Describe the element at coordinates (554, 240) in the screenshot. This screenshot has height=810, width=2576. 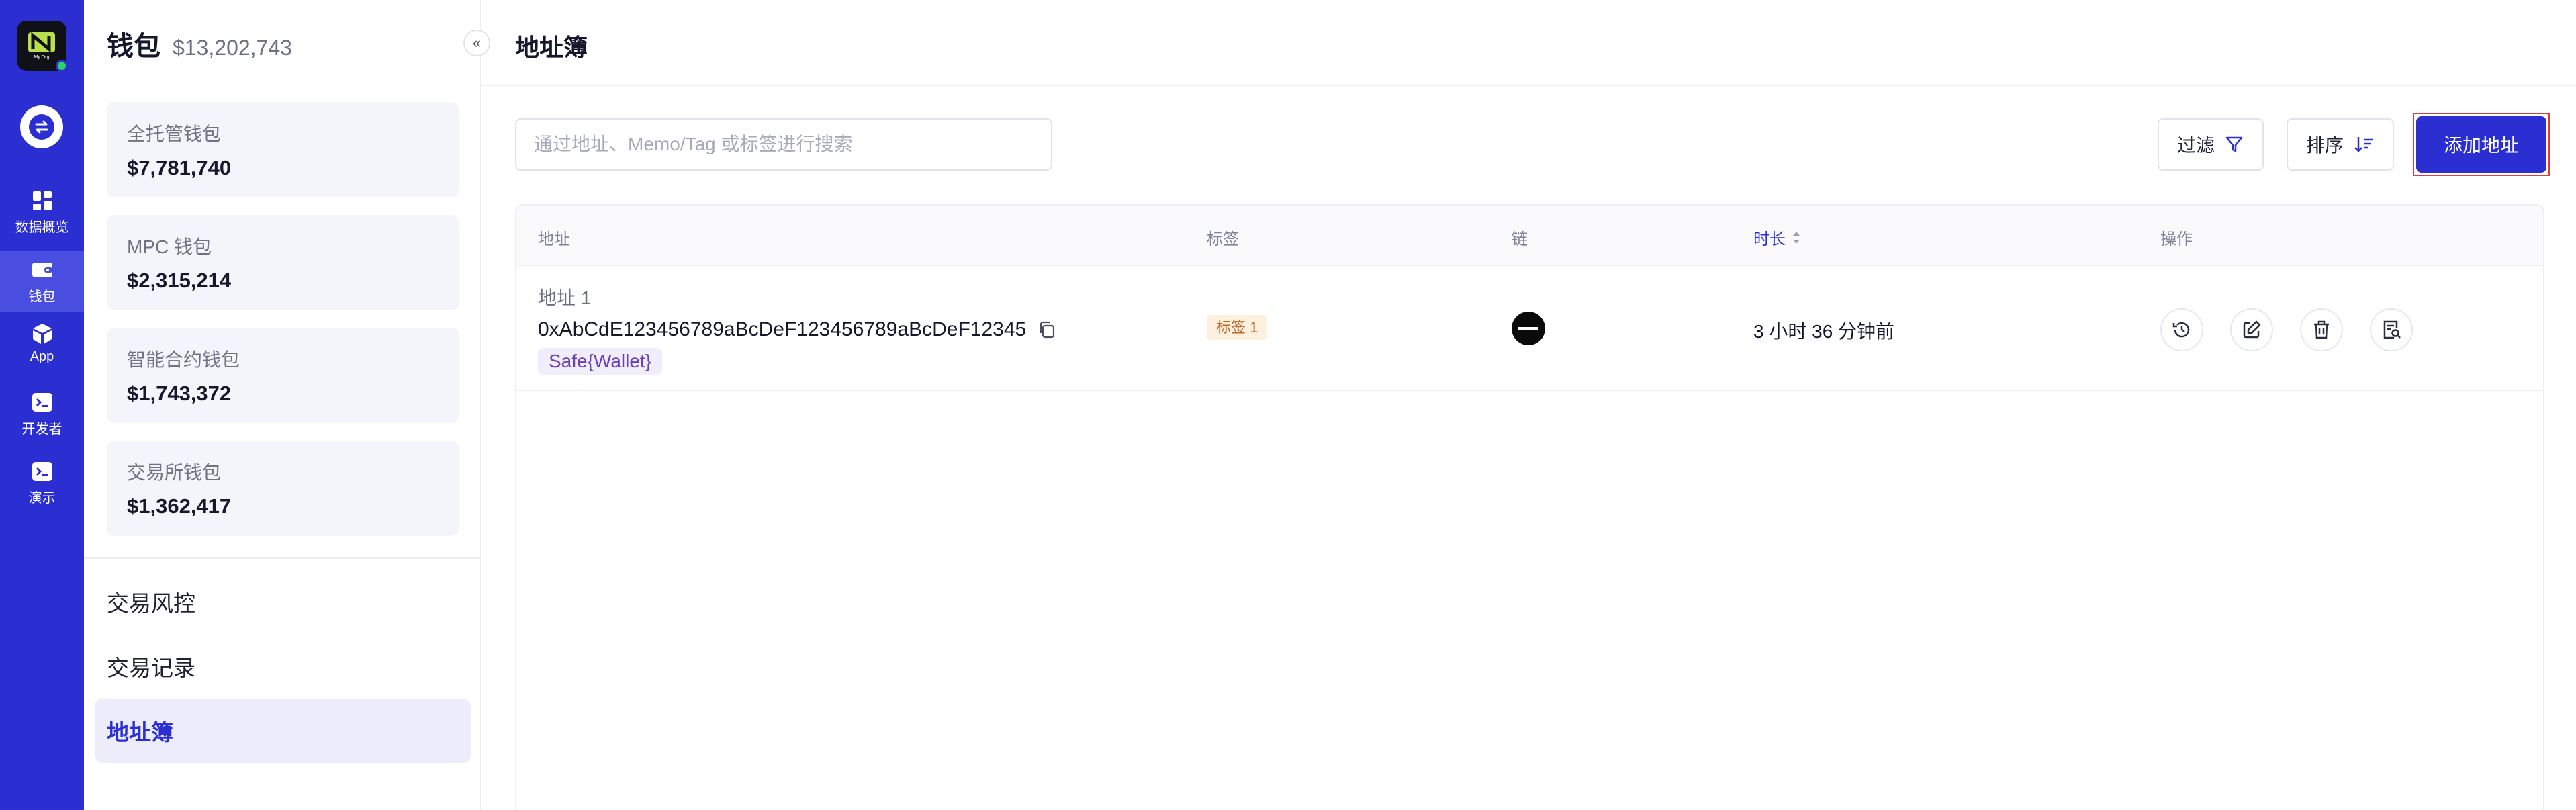
I see `column-address: 地址` at that location.